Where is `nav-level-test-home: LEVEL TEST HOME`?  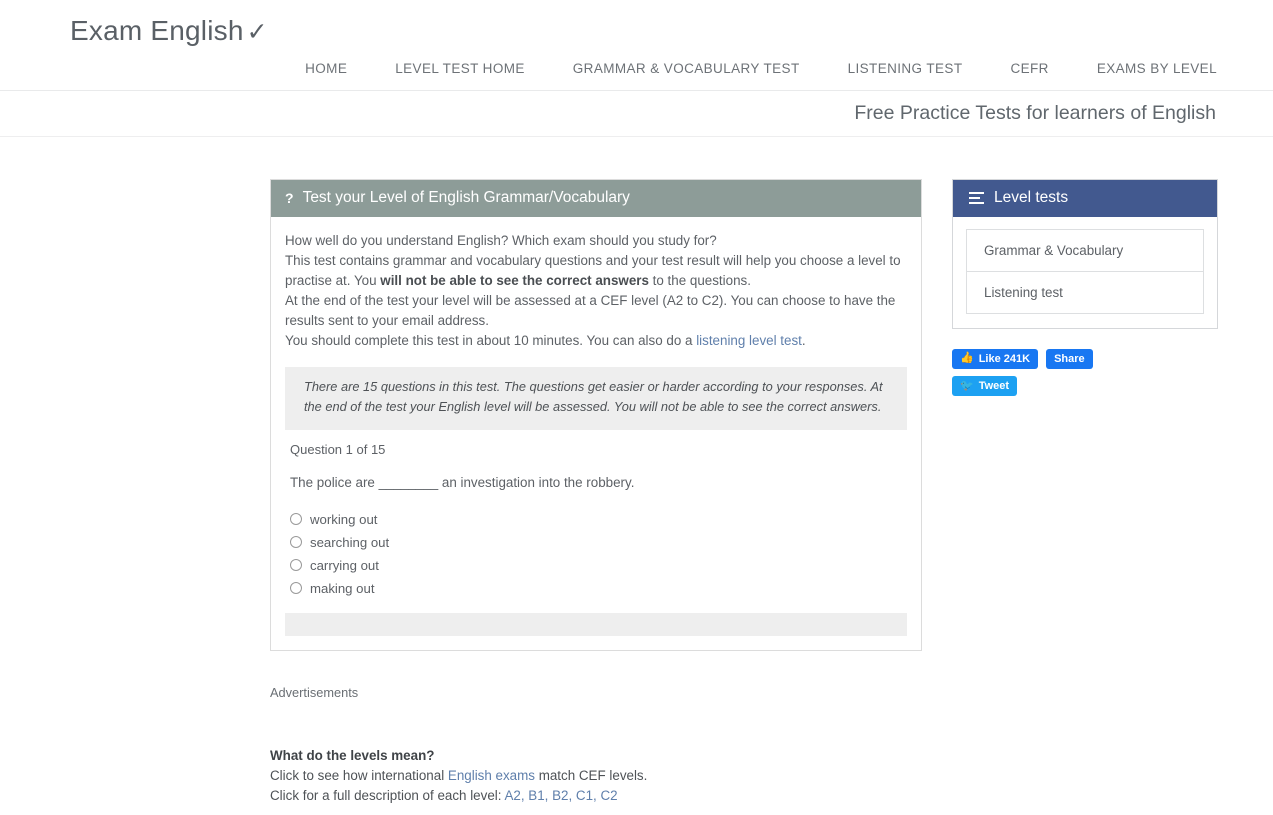 nav-level-test-home: LEVEL TEST HOME is located at coordinates (460, 69).